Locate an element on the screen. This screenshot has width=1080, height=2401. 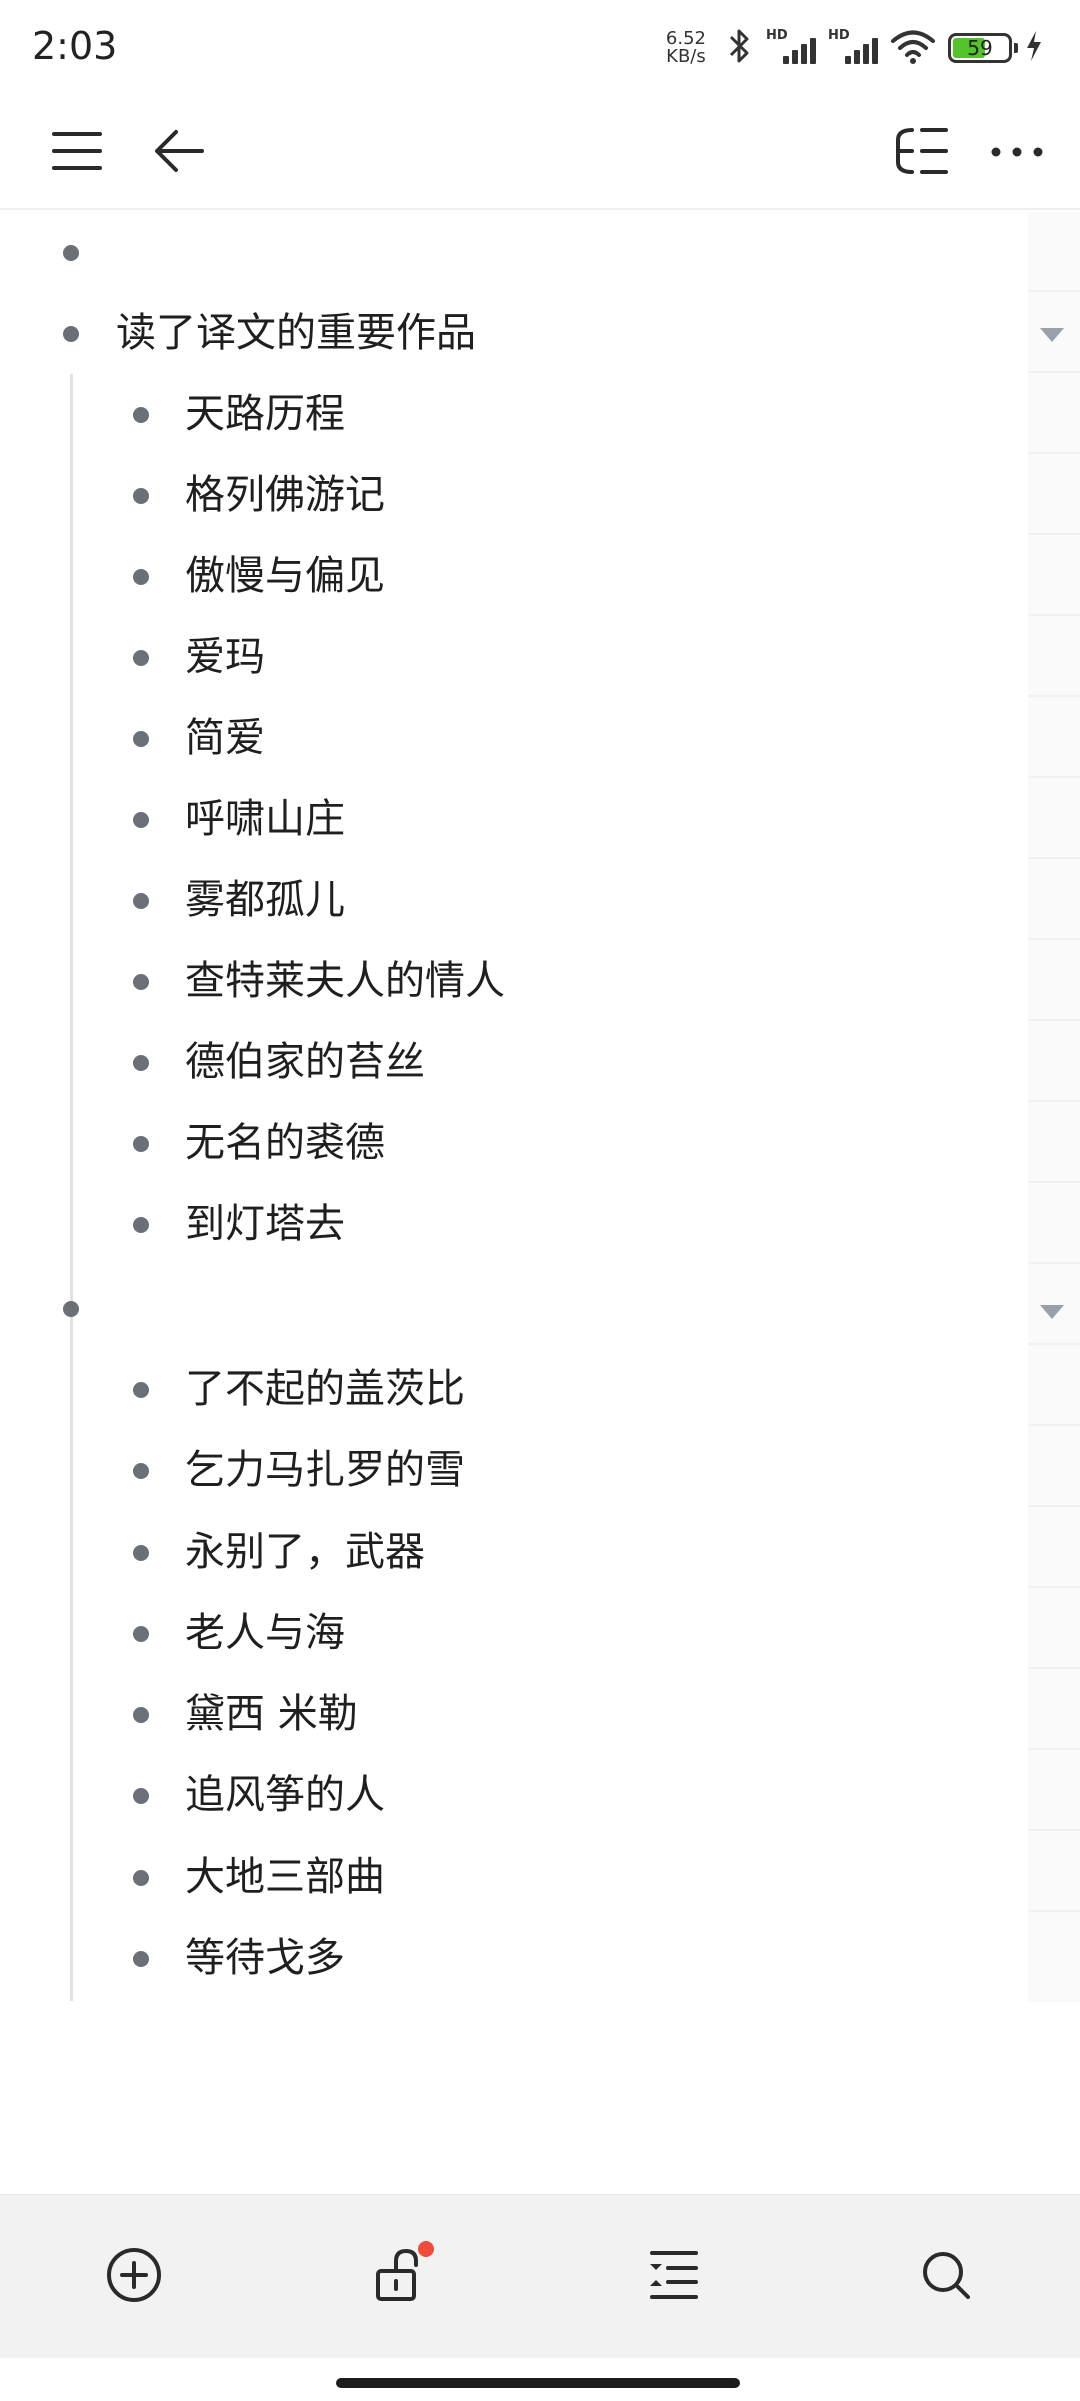
back-button is located at coordinates (179, 153).